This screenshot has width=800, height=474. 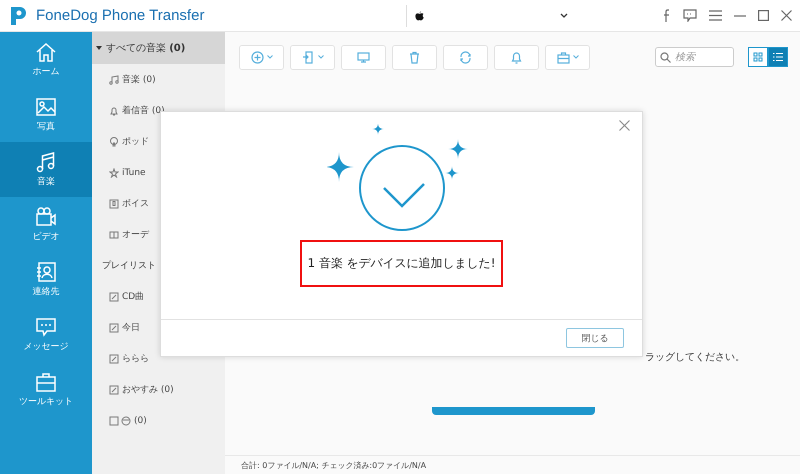 I want to click on category-item: オーデ, so click(x=158, y=234).